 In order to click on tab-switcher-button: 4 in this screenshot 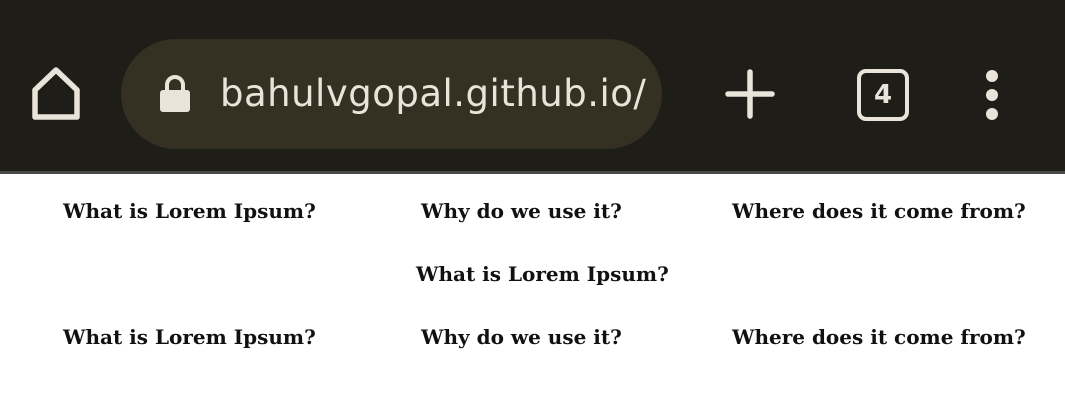, I will do `click(883, 95)`.